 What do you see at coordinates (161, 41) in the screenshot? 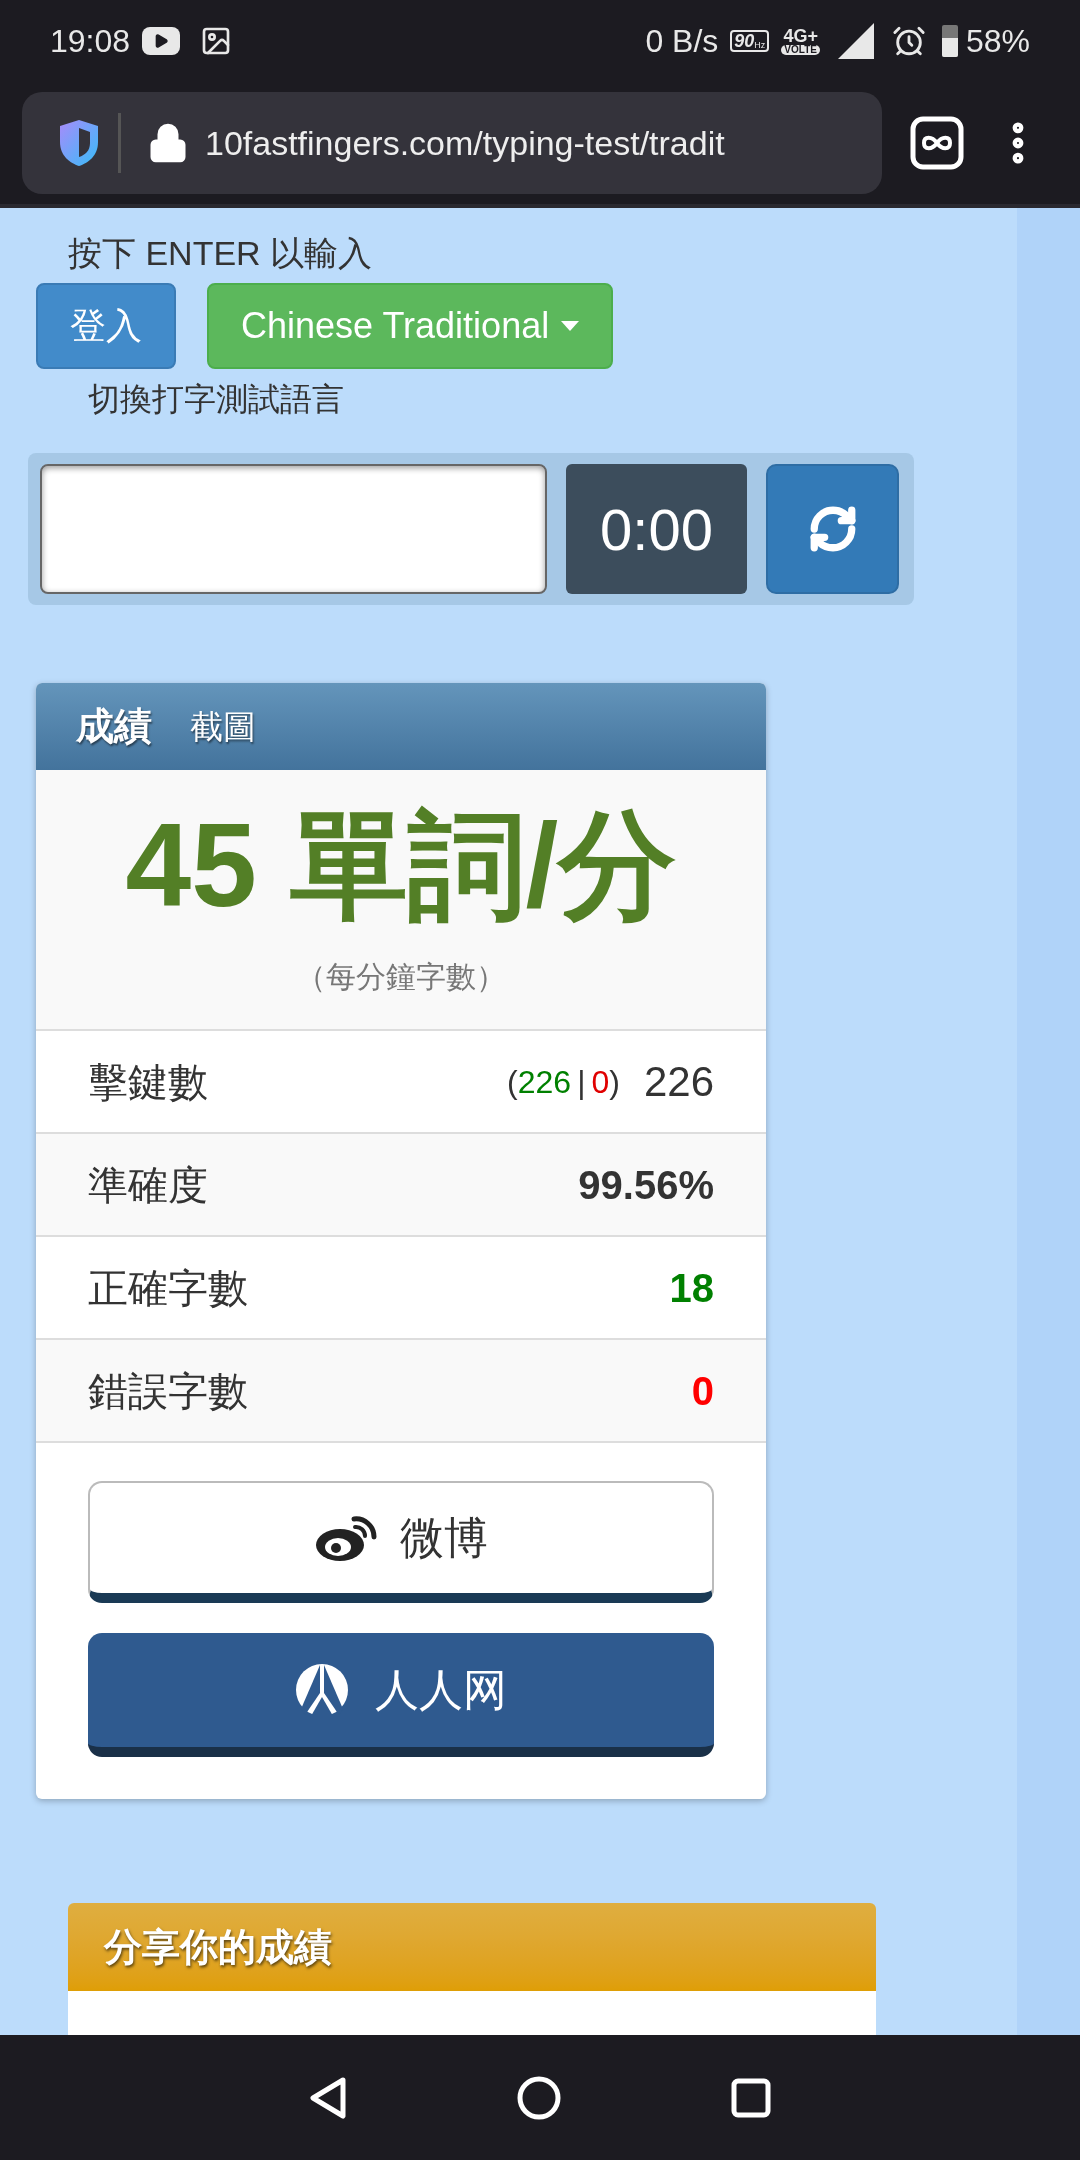
I see `video-app-icon` at bounding box center [161, 41].